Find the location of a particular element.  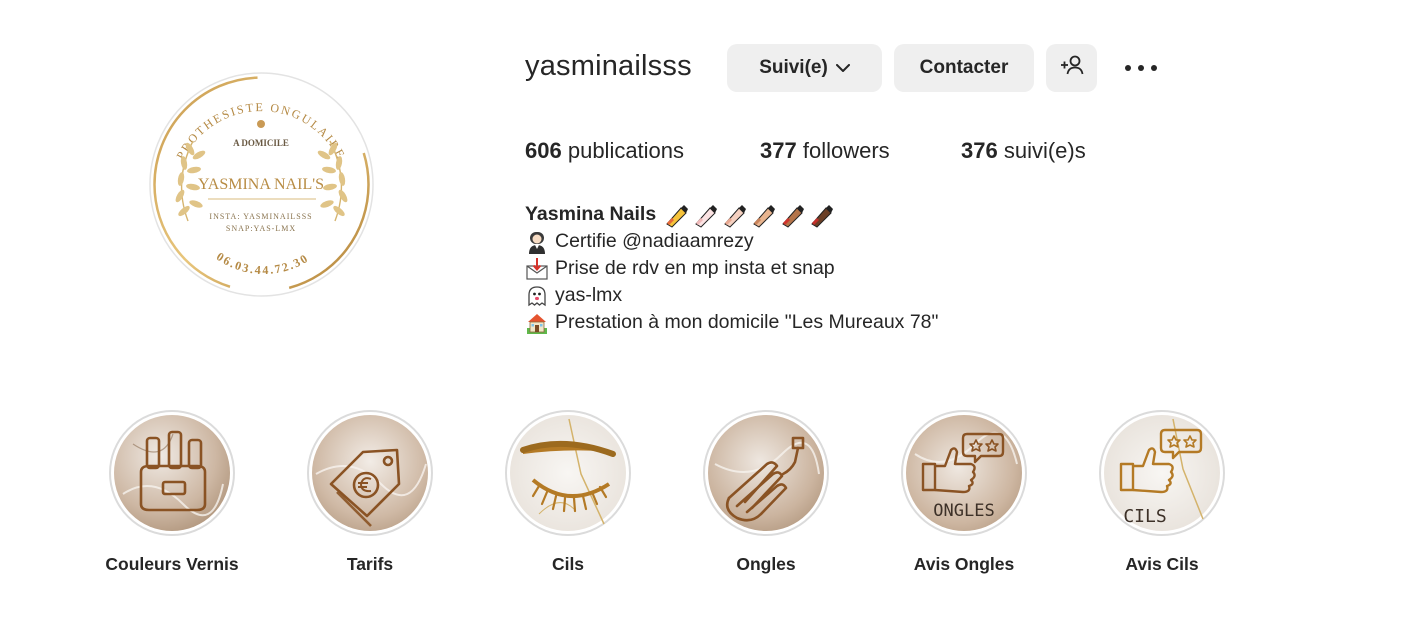

stat-following: 376 suivi(e)s is located at coordinates (1023, 151).